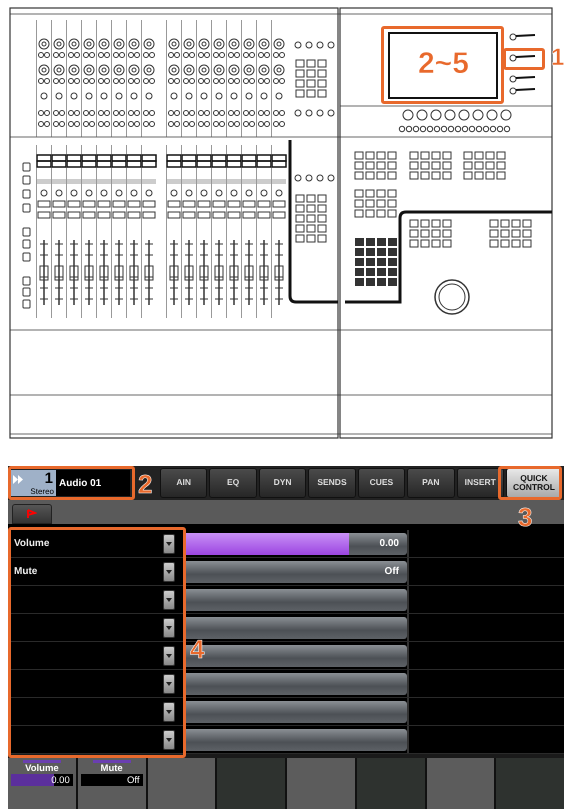 The image size is (564, 809). I want to click on flag-button, so click(32, 514).